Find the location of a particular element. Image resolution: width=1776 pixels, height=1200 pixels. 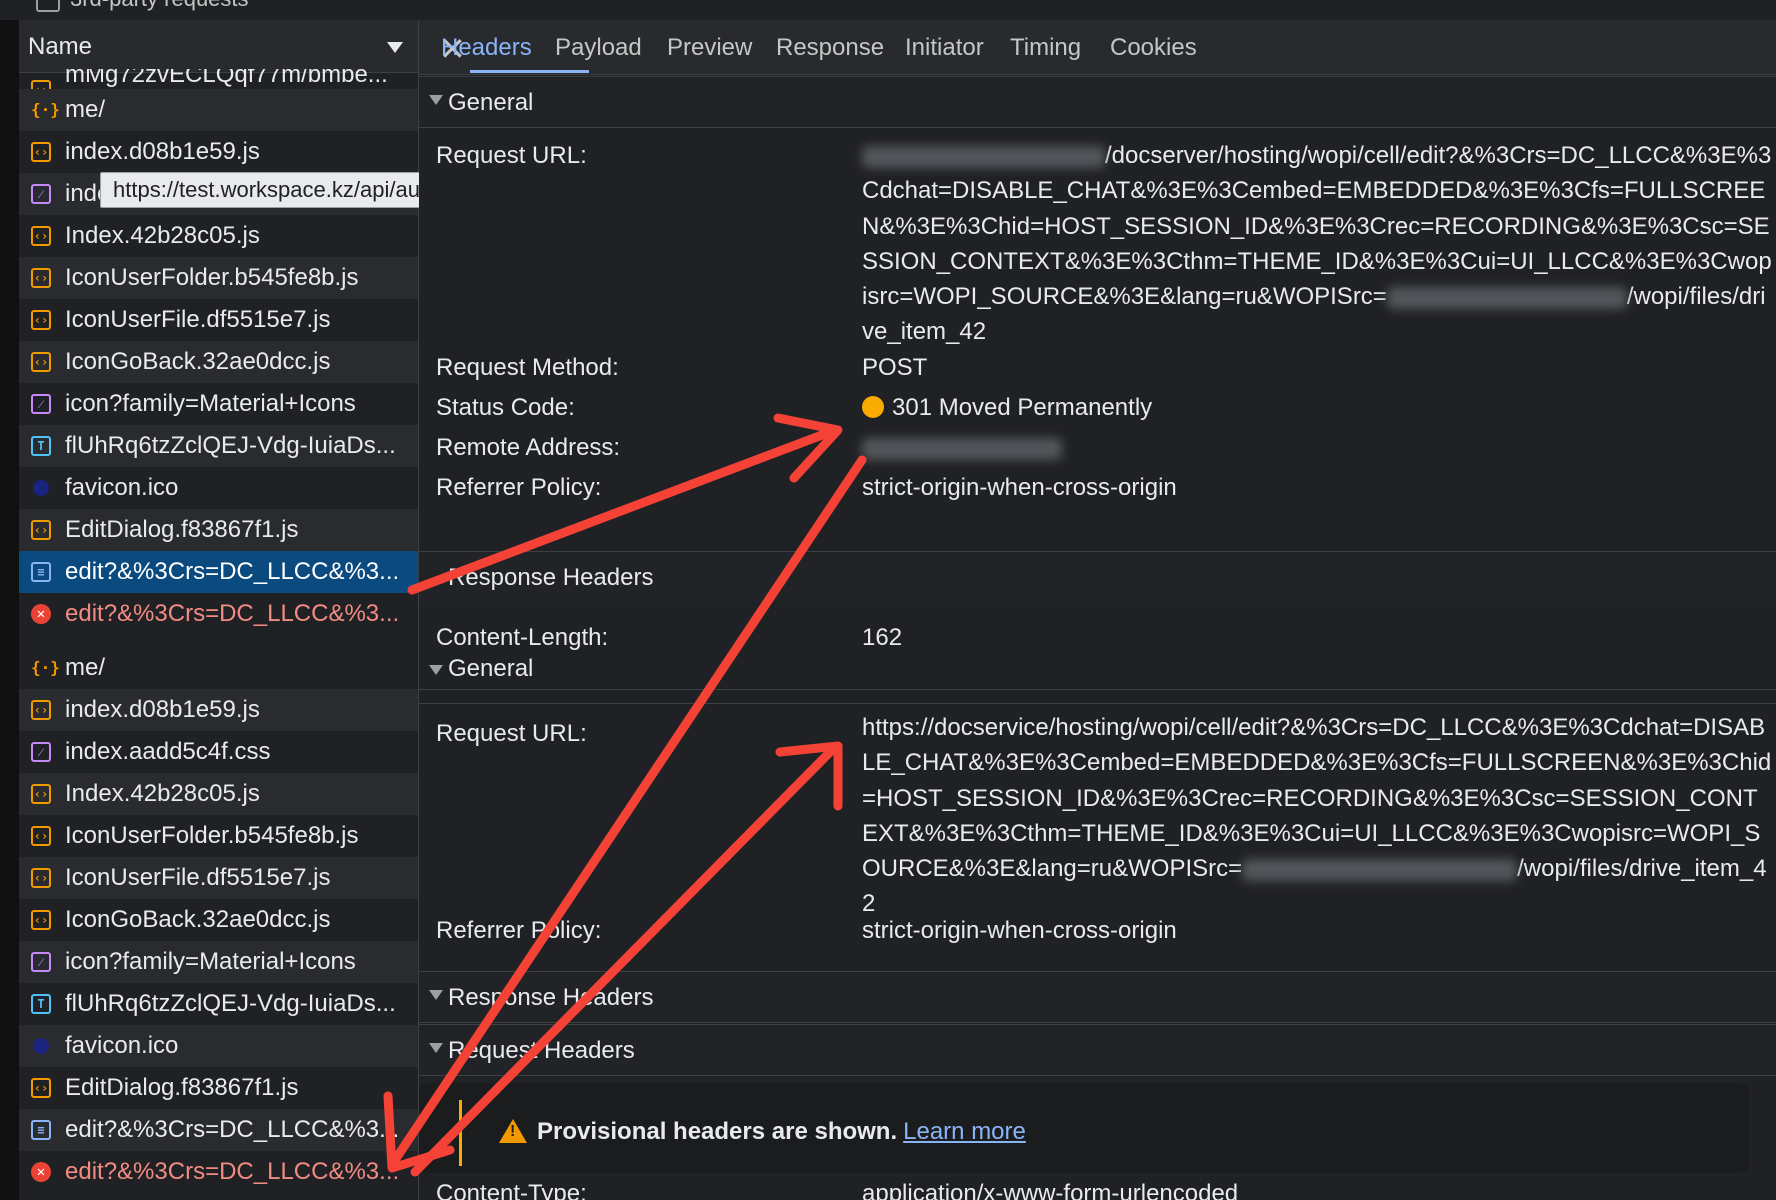

referrer-policy-value-2: strict-origin-when-cross-origin is located at coordinates (1019, 930).